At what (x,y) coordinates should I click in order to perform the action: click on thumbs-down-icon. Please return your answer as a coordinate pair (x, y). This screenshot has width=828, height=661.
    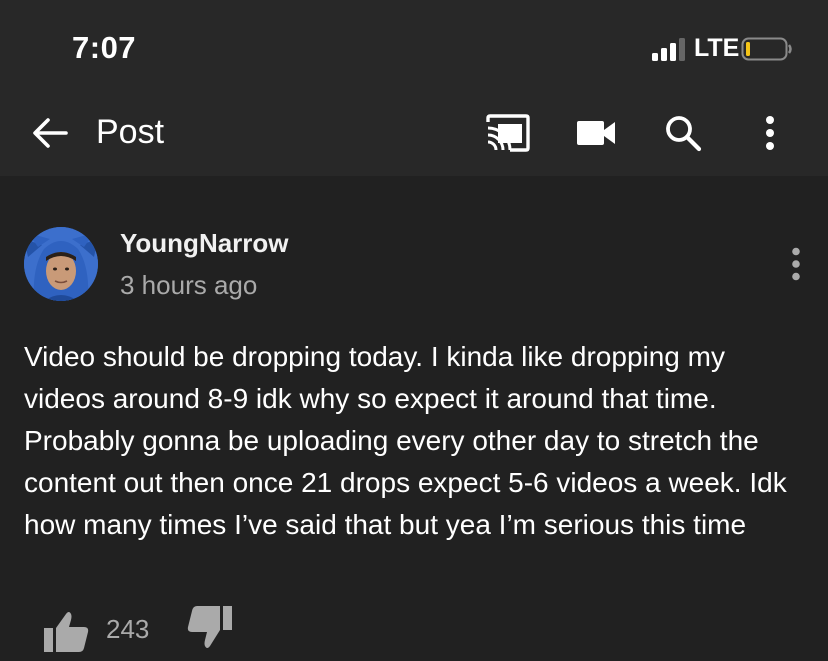
    Looking at the image, I should click on (209, 627).